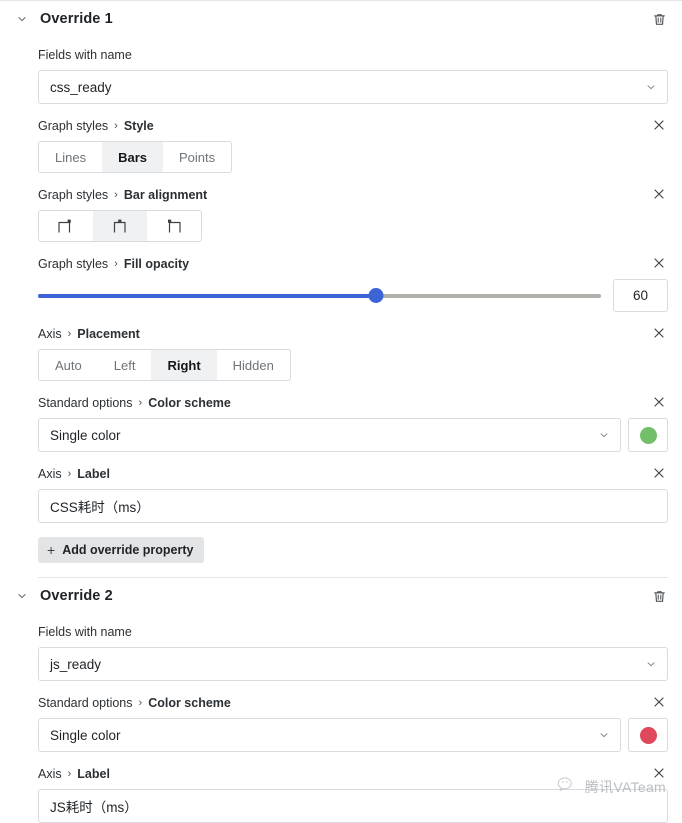 This screenshot has width=682, height=823. I want to click on style-segmented-control: Lines Bars Points, so click(135, 157).